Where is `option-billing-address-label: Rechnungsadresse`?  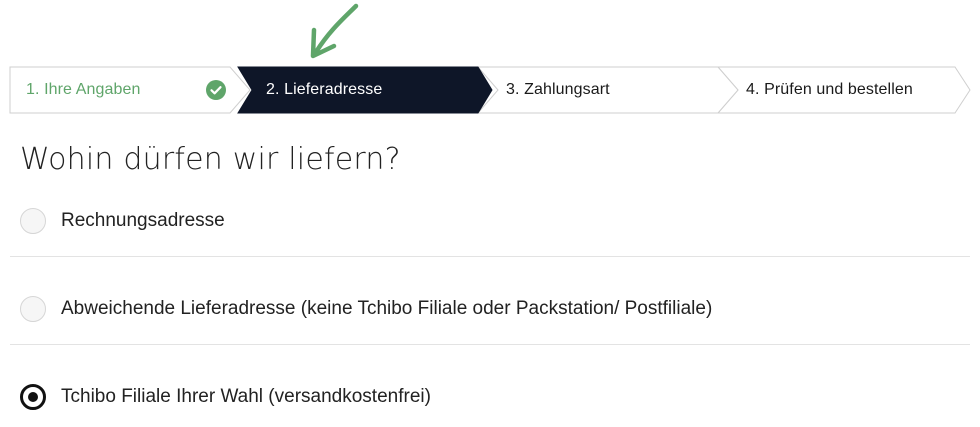 option-billing-address-label: Rechnungsadresse is located at coordinates (143, 221).